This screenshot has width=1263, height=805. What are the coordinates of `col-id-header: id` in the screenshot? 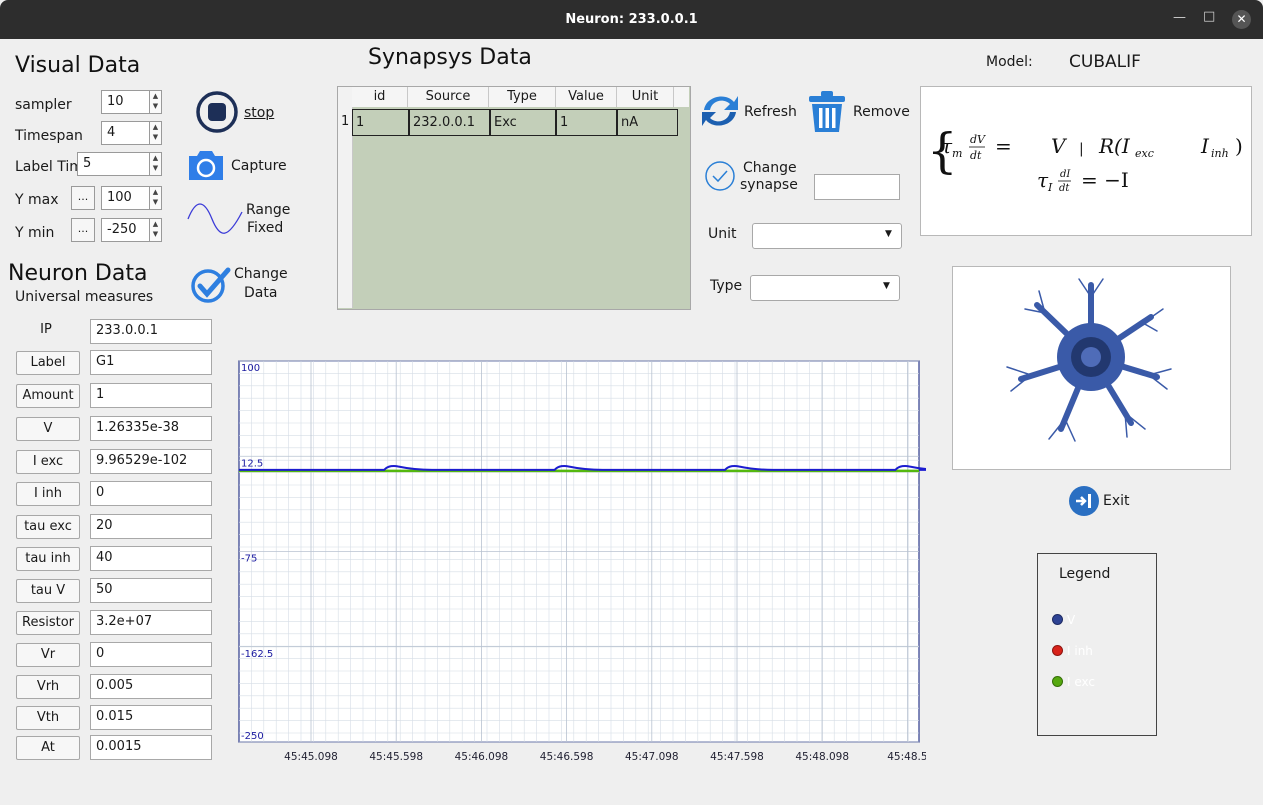 It's located at (380, 97).